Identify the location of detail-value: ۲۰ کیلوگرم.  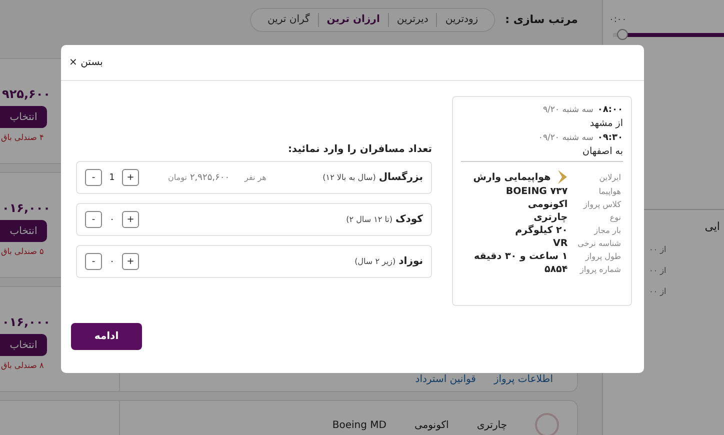
(541, 230).